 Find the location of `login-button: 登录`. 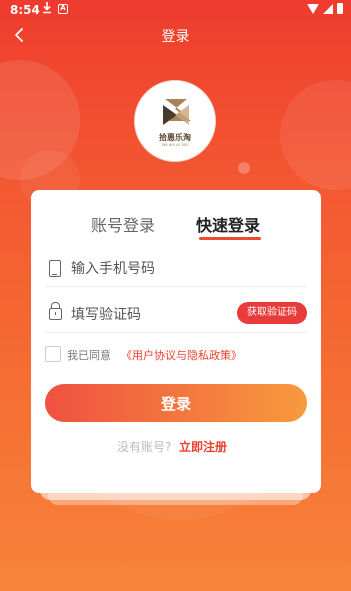

login-button: 登录 is located at coordinates (176, 403).